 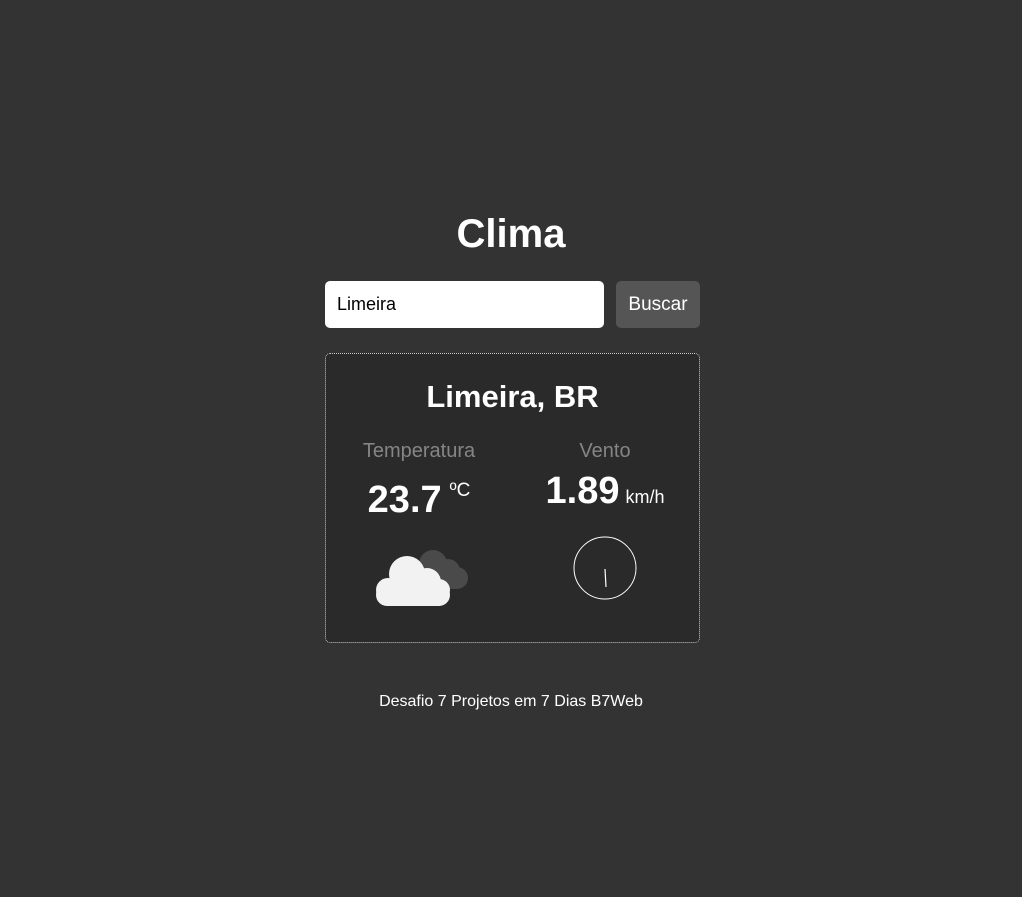 What do you see at coordinates (605, 451) in the screenshot?
I see `wind-label: Vento` at bounding box center [605, 451].